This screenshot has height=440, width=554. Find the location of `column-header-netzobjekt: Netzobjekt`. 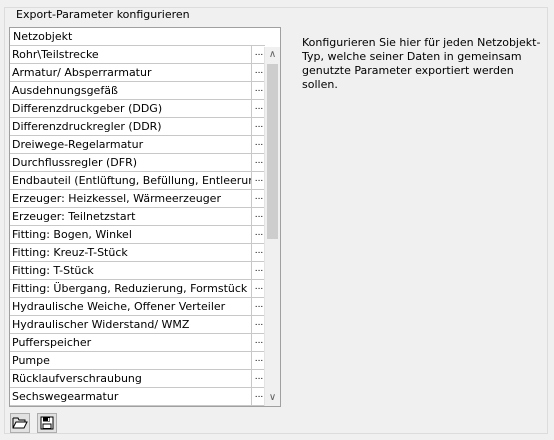

column-header-netzobjekt: Netzobjekt is located at coordinates (137, 37).